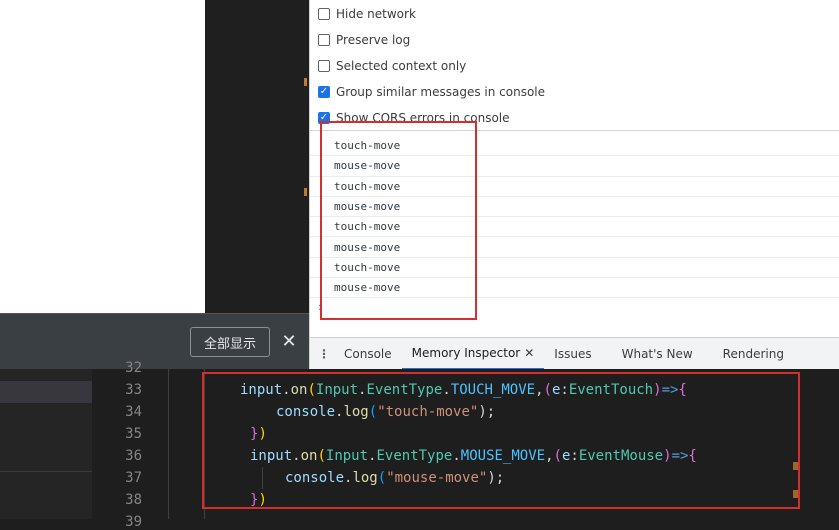  What do you see at coordinates (133, 390) in the screenshot?
I see `line-number: 33` at bounding box center [133, 390].